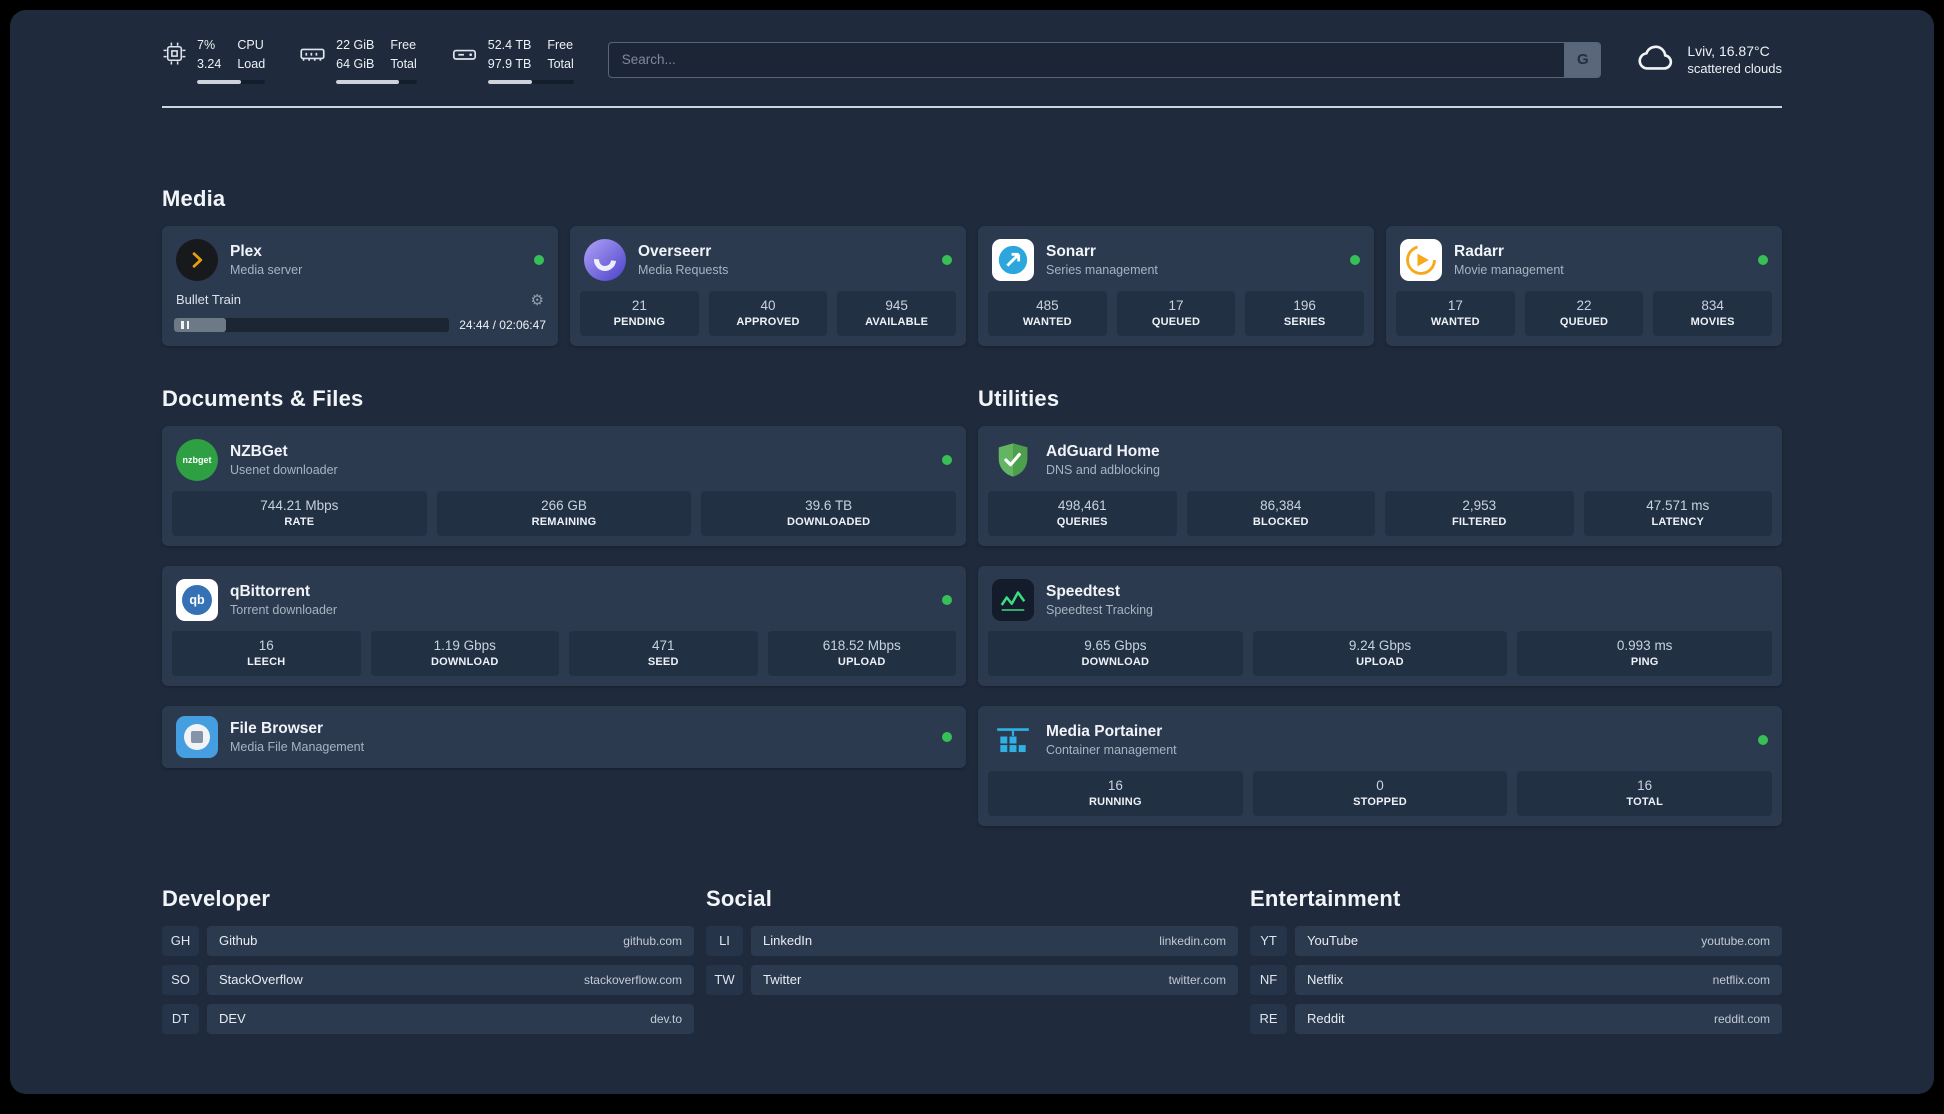 This screenshot has height=1114, width=1944. Describe the element at coordinates (219, 81) in the screenshot. I see `cpu-progress-fill` at that location.